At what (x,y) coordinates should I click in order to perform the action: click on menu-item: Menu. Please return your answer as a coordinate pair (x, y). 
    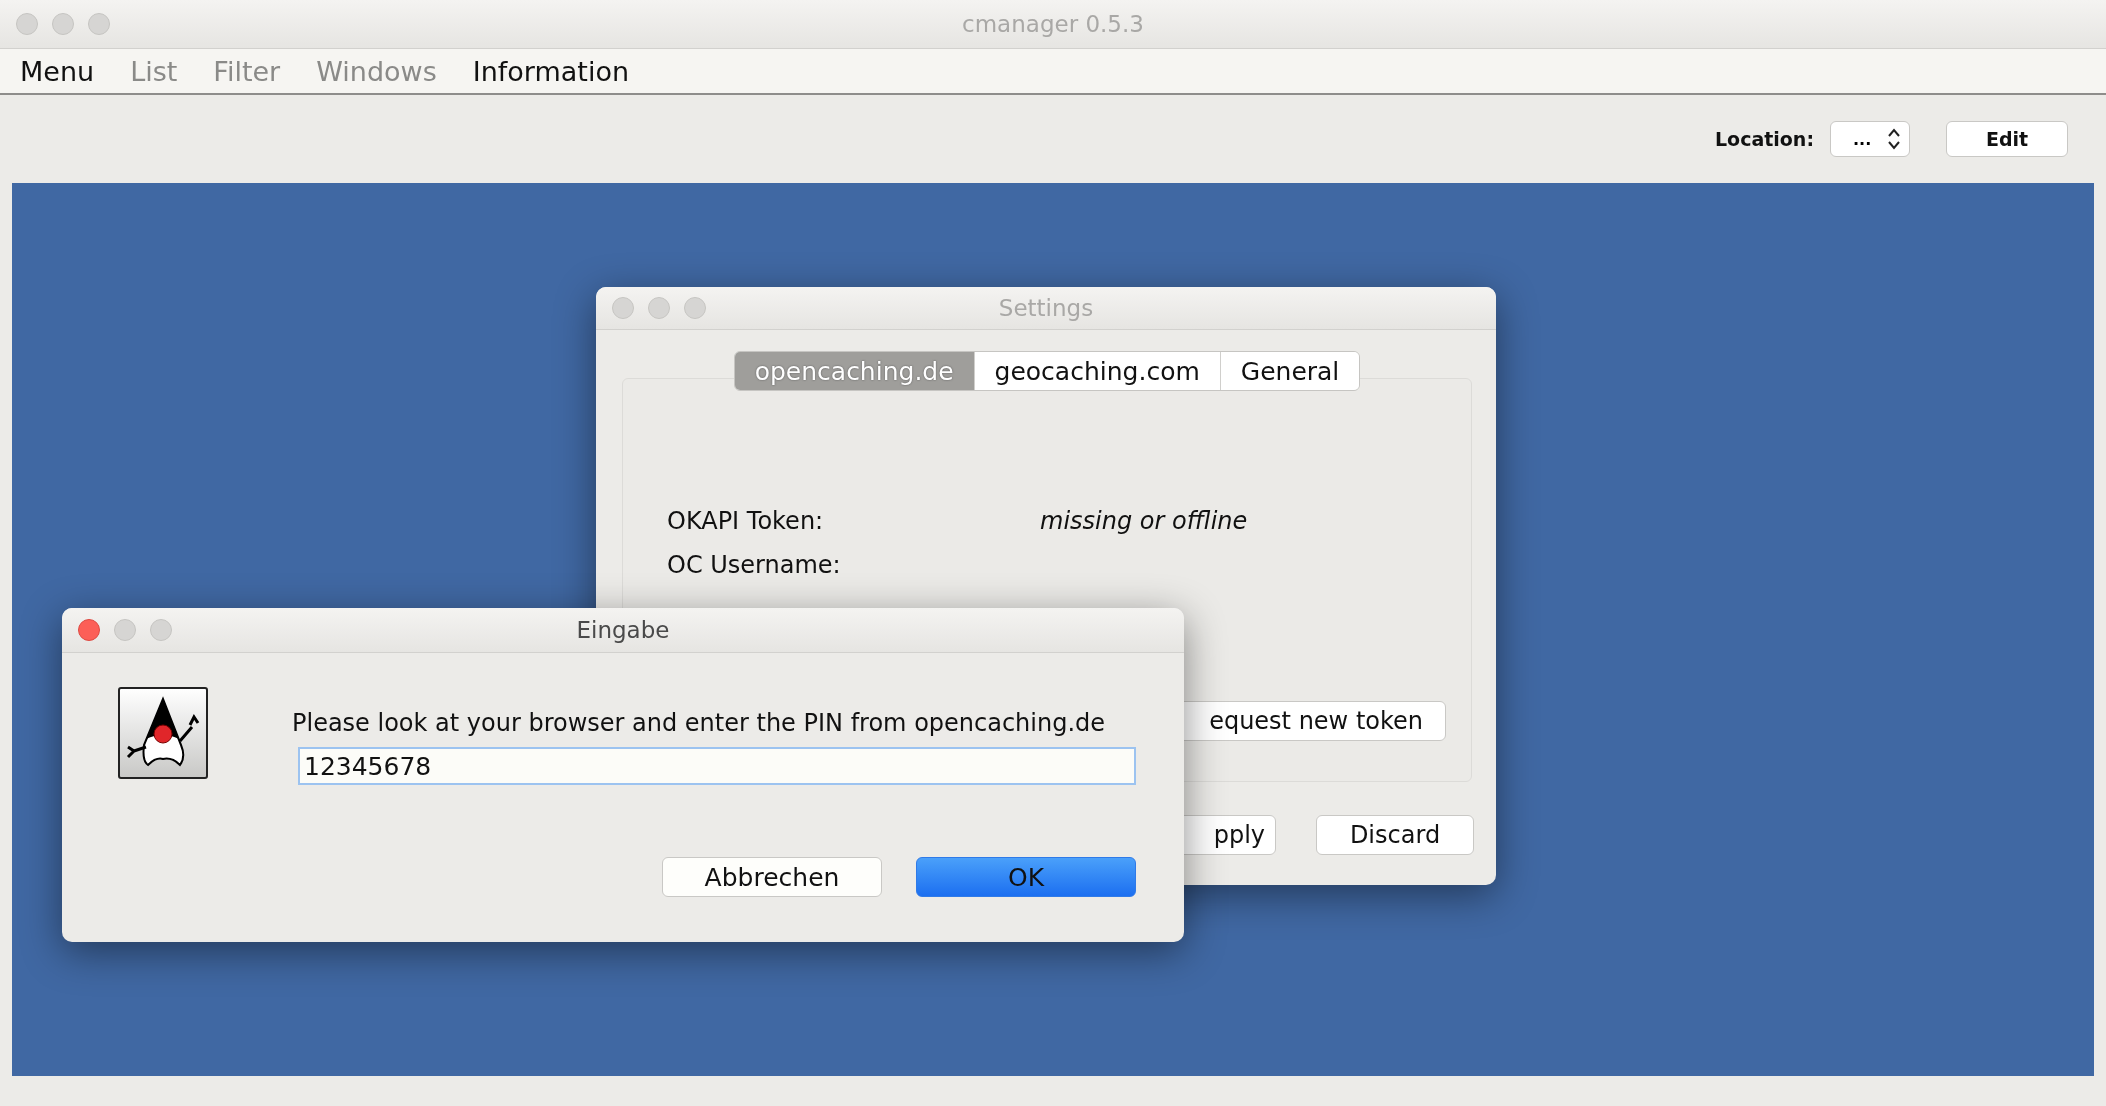
    Looking at the image, I should click on (57, 71).